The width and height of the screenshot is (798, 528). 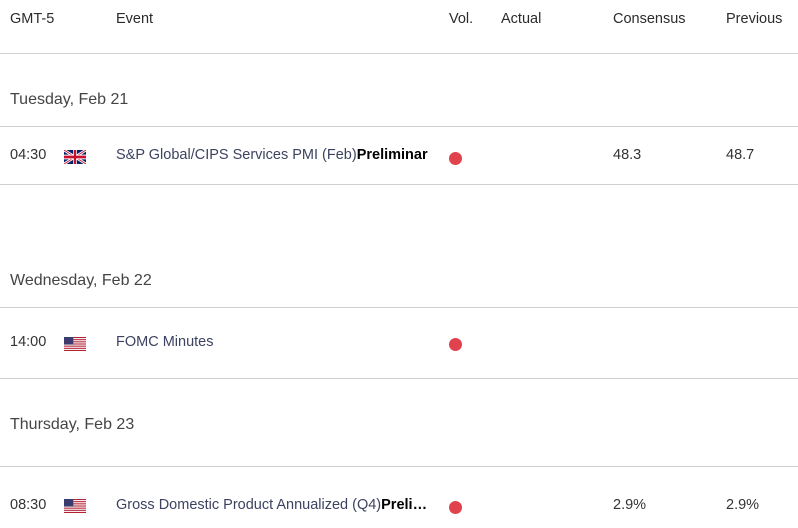 What do you see at coordinates (28, 342) in the screenshot?
I see `event-time: 14:00` at bounding box center [28, 342].